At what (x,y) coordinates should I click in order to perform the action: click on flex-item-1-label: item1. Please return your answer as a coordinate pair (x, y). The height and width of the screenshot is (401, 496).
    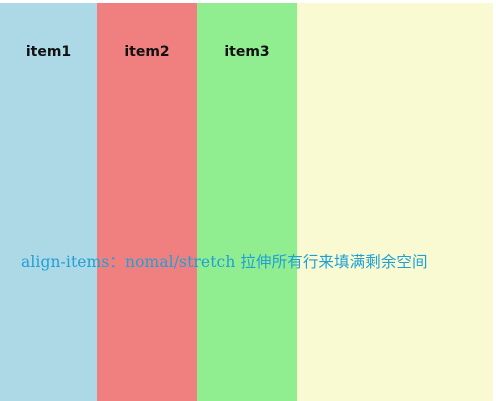
    Looking at the image, I should click on (48, 52).